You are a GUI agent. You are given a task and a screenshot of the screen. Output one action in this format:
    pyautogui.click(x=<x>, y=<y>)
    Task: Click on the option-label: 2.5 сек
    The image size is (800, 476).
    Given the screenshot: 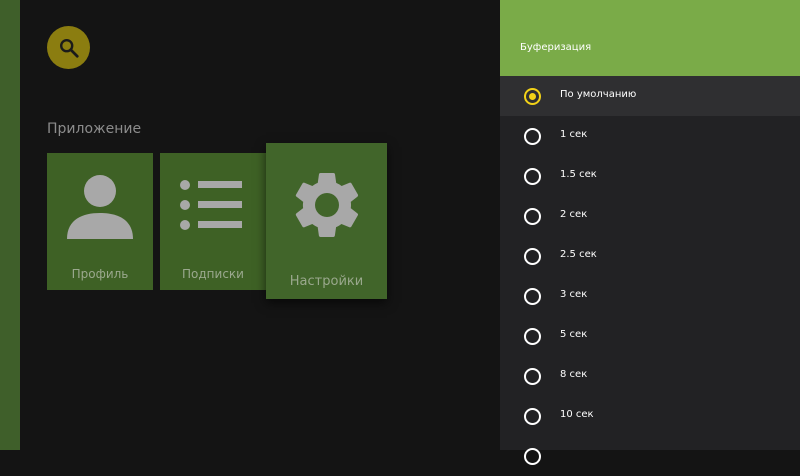 What is the action you would take?
    pyautogui.click(x=578, y=254)
    